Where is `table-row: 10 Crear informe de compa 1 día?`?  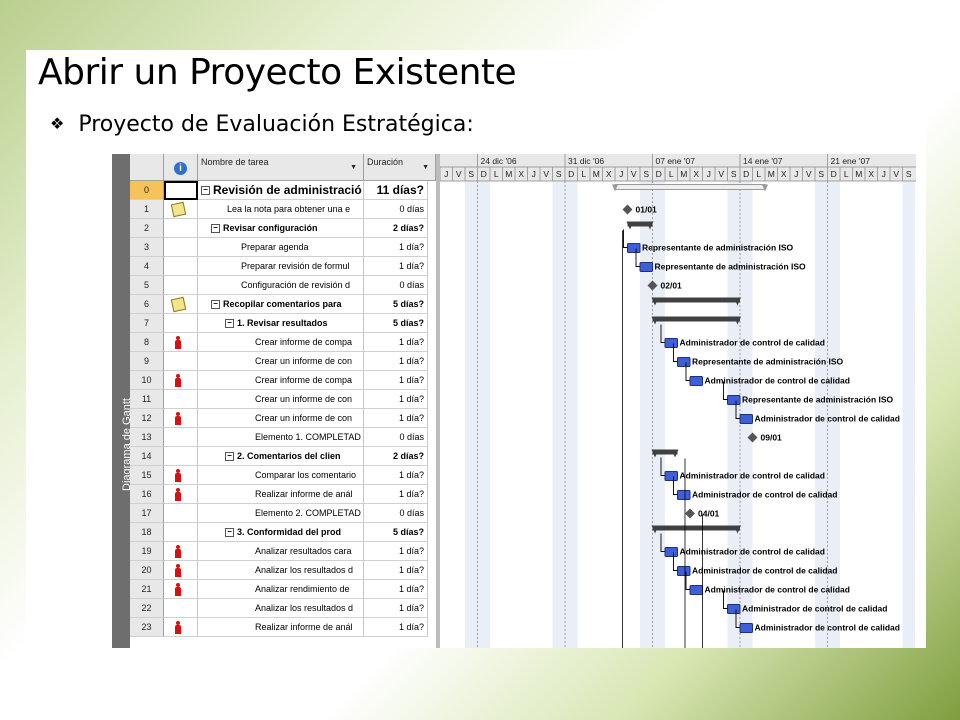
table-row: 10 Crear informe de compa 1 día? is located at coordinates (283, 380).